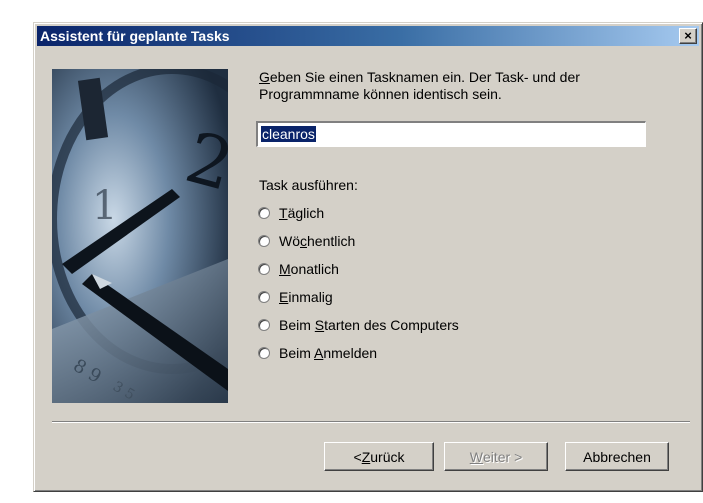 The width and height of the screenshot is (703, 503). Describe the element at coordinates (308, 185) in the screenshot. I see `run-task-label: Task ausführen:` at that location.